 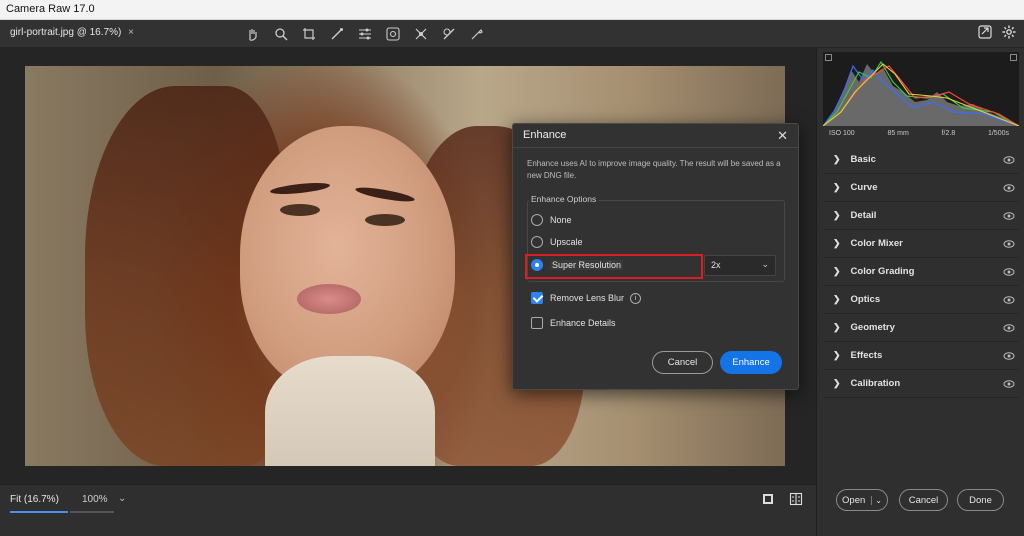 What do you see at coordinates (921, 216) in the screenshot?
I see `panel-detail: ❯ Detail` at bounding box center [921, 216].